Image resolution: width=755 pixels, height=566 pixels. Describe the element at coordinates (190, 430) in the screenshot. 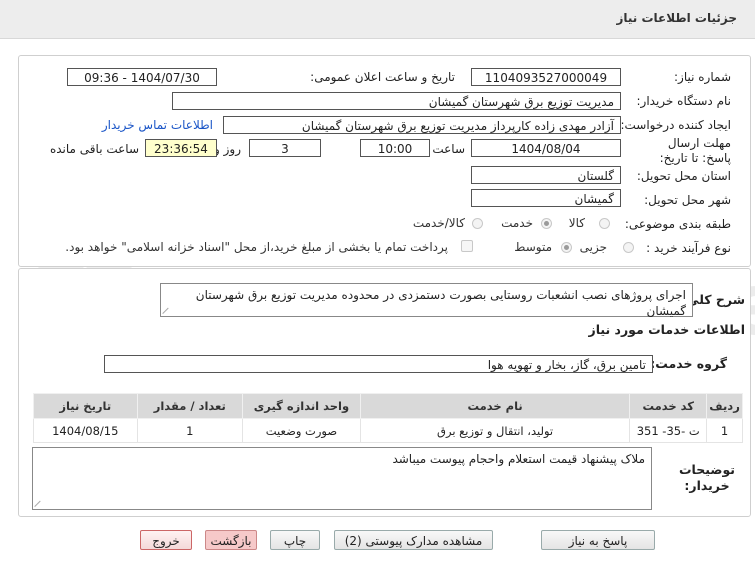

I see `cell-quantity: 1` at that location.